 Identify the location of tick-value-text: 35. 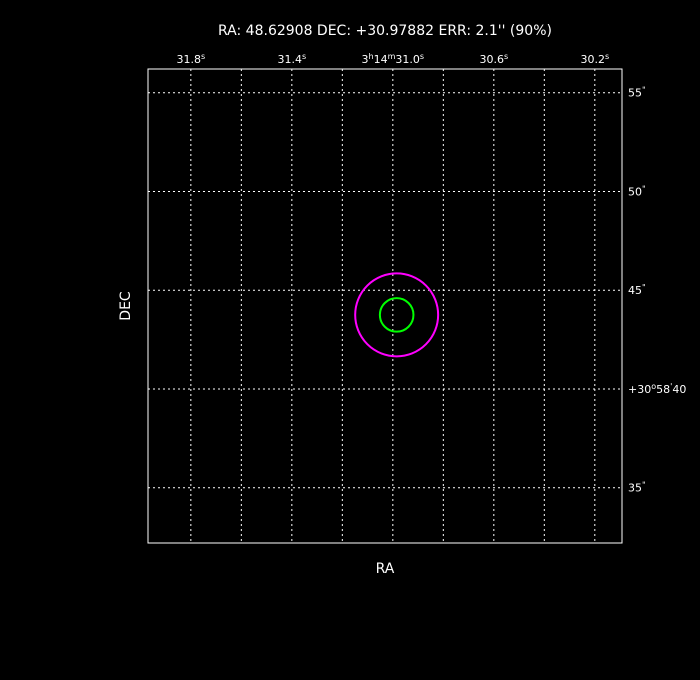
(635, 488).